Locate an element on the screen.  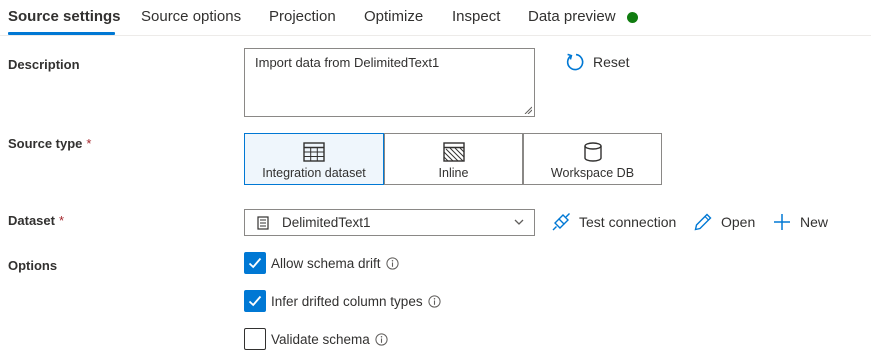
dataset-value: DelimitedText1 is located at coordinates (326, 222).